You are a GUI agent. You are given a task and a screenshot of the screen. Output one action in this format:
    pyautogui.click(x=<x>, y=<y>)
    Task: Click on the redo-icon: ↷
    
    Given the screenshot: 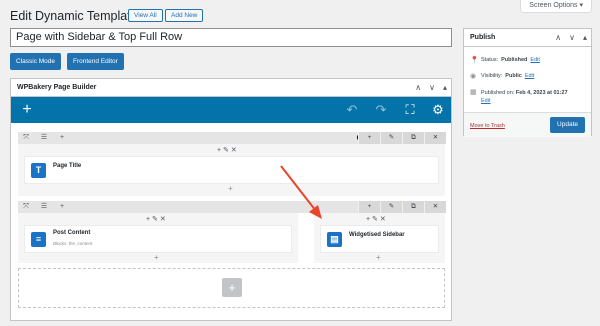 What is the action you would take?
    pyautogui.click(x=381, y=110)
    